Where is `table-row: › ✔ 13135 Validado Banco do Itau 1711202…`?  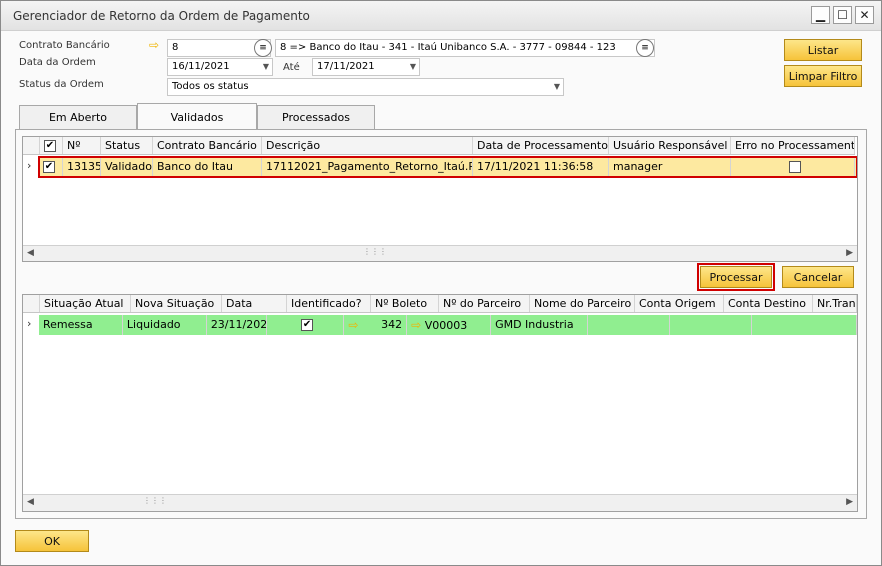
table-row: › ✔ 13135 Validado Banco do Itau 1711202… is located at coordinates (440, 167).